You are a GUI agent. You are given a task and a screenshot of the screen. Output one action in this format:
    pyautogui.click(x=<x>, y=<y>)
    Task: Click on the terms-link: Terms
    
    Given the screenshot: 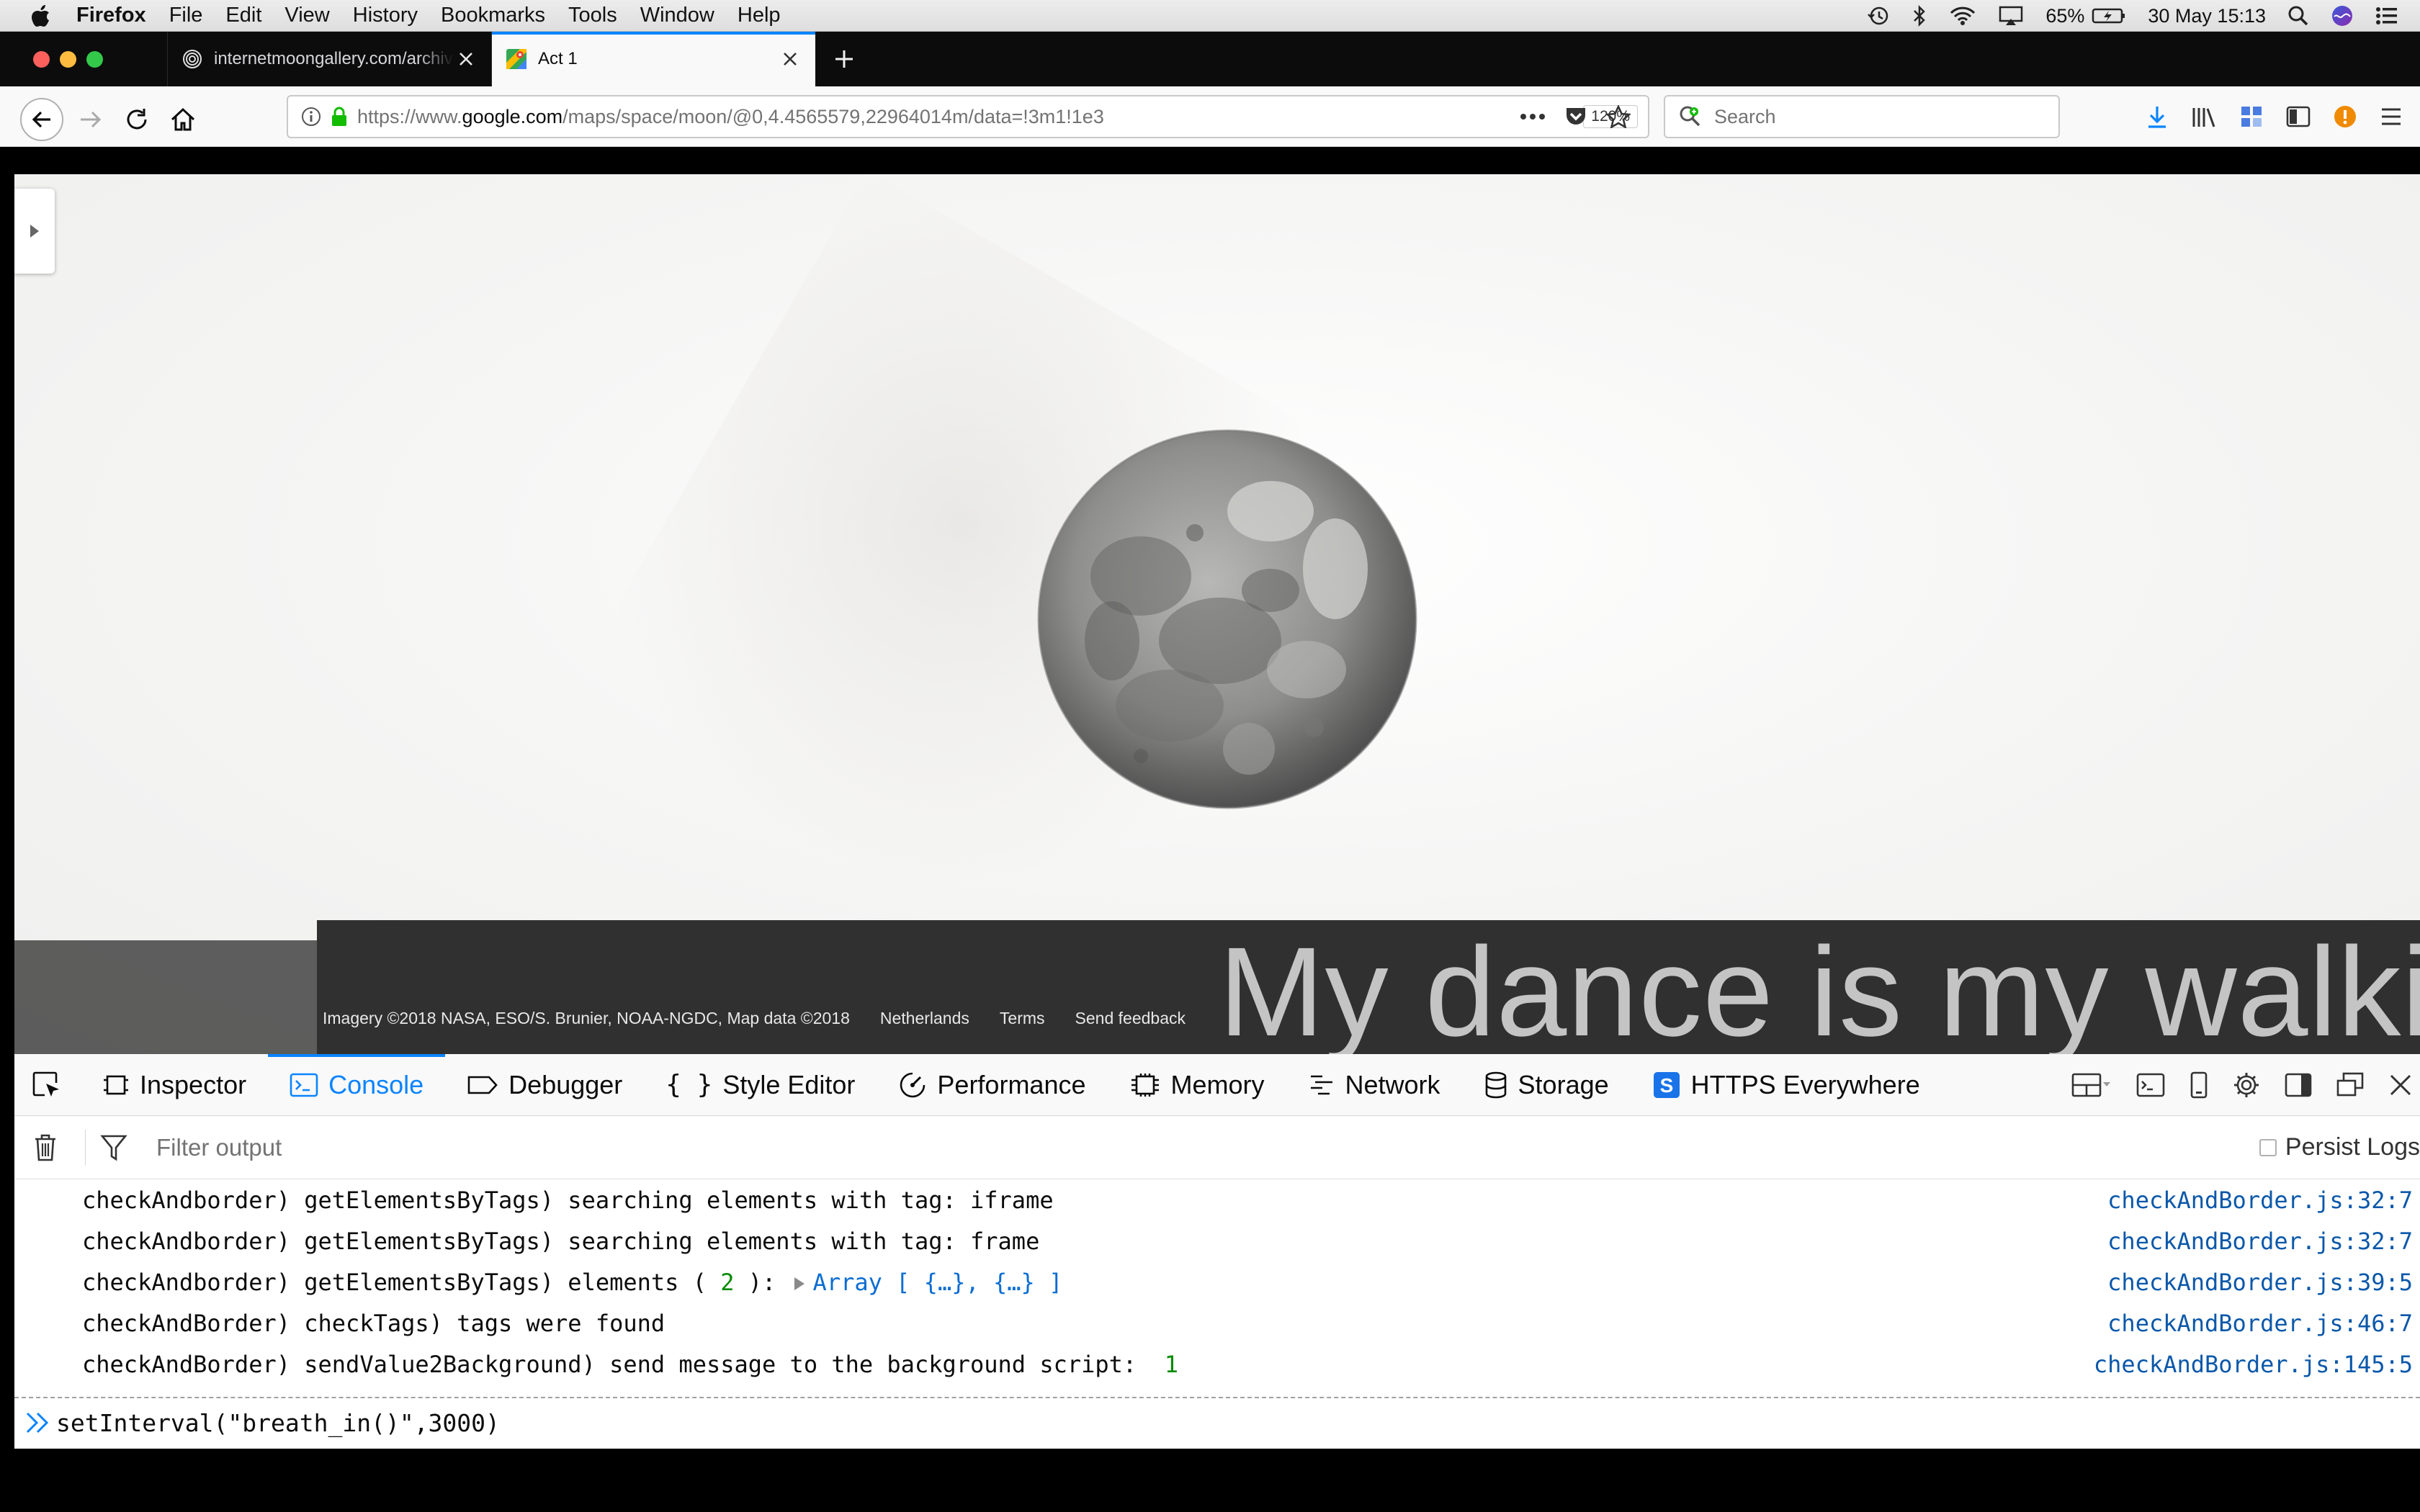 What is the action you would take?
    pyautogui.click(x=1022, y=1018)
    